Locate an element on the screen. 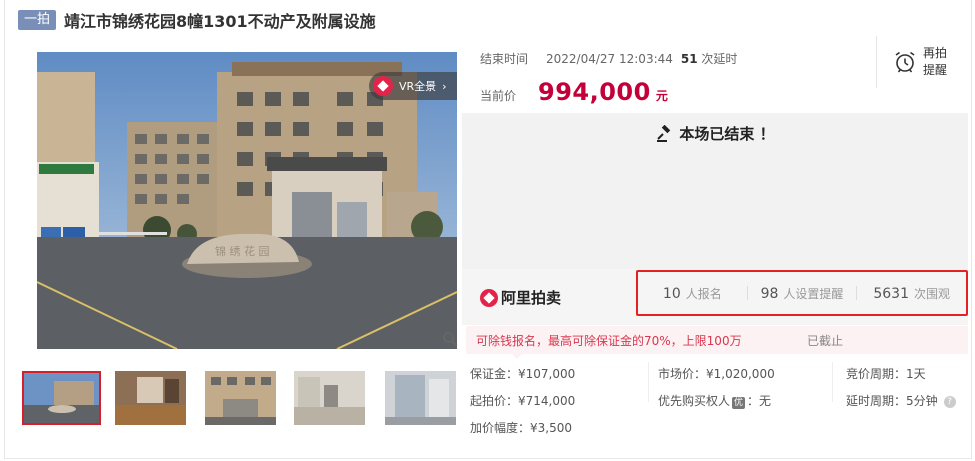  page-title: 靖江市锦绣花园8幢1301不动产及附属设施 is located at coordinates (220, 21).